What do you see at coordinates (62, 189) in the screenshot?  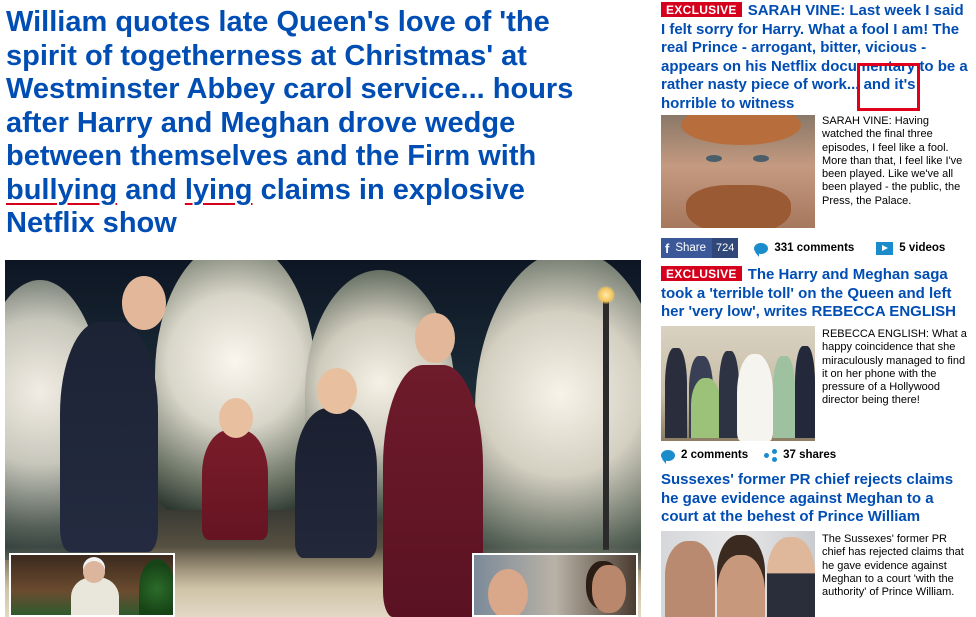 I see `headline-word-bullying: bullying` at bounding box center [62, 189].